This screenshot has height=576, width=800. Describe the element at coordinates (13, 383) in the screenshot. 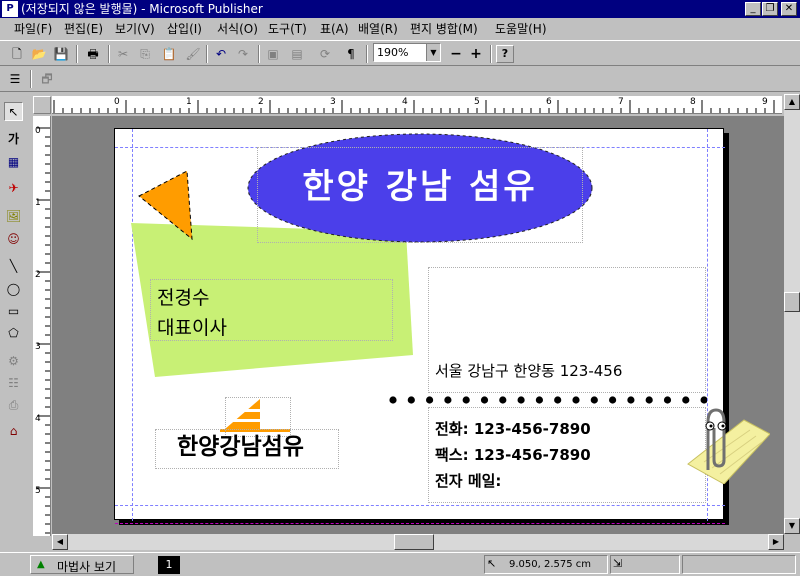

I see `form-control-tool-icon: ☷` at that location.